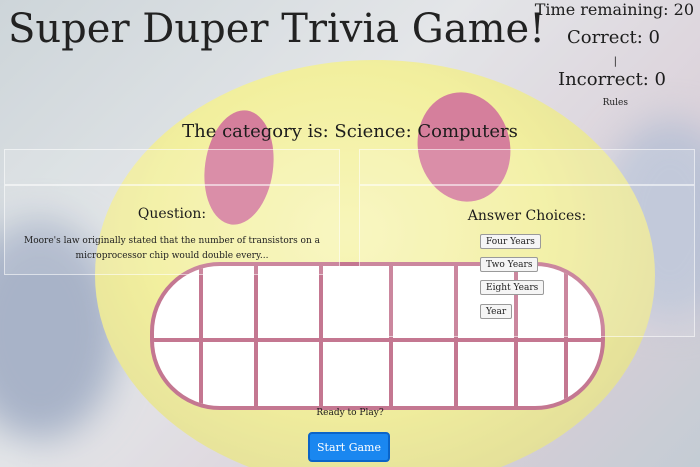 The width and height of the screenshot is (700, 467). What do you see at coordinates (613, 37) in the screenshot?
I see `correct-count: Correct: 0` at bounding box center [613, 37].